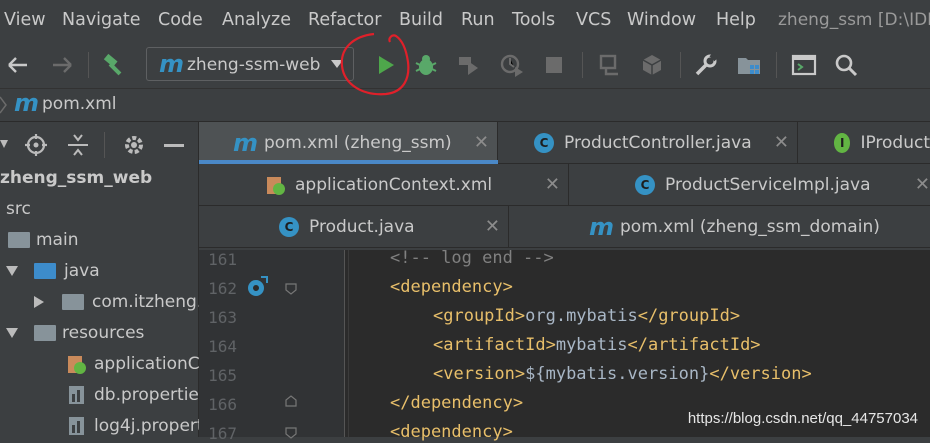  I want to click on tab-product-java: C Product.java ✕, so click(354, 227).